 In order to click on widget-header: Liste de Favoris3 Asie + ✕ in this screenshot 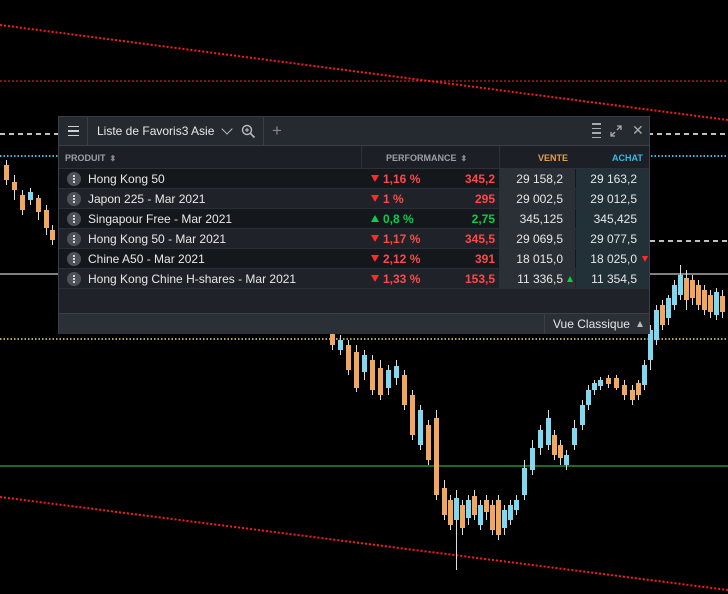, I will do `click(354, 131)`.